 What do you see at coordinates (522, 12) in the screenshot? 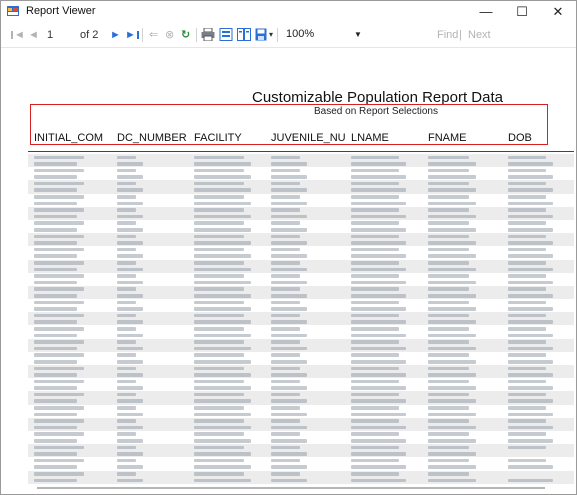
I see `maximize-button: ☐` at bounding box center [522, 12].